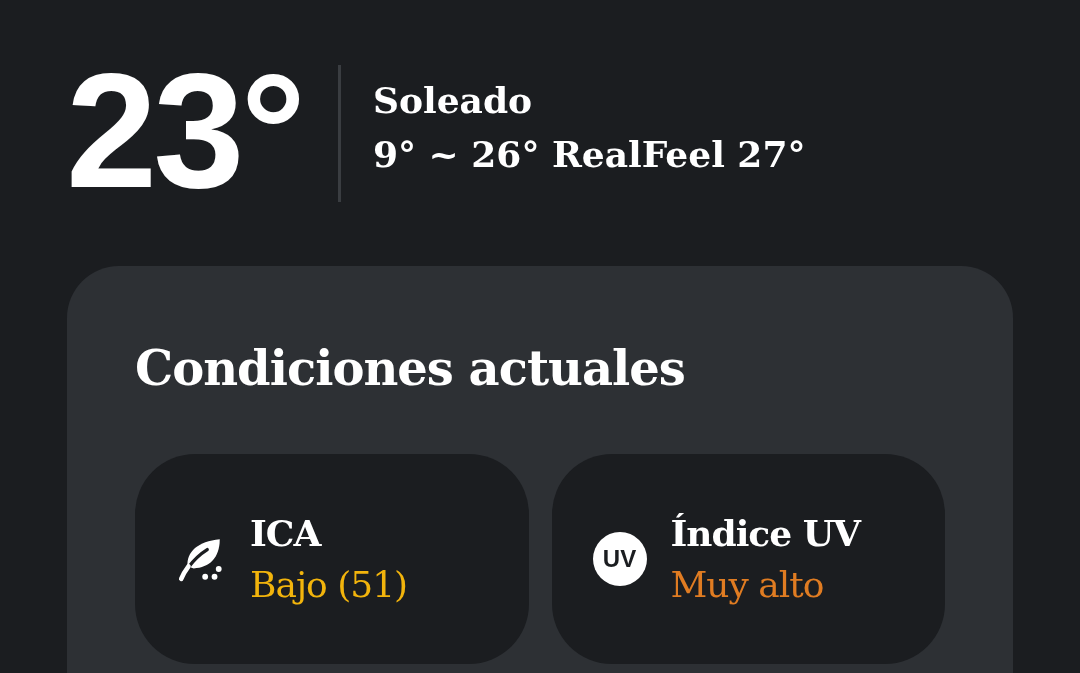 The image size is (1080, 673). I want to click on card-title: Condiciones actuales, so click(410, 368).